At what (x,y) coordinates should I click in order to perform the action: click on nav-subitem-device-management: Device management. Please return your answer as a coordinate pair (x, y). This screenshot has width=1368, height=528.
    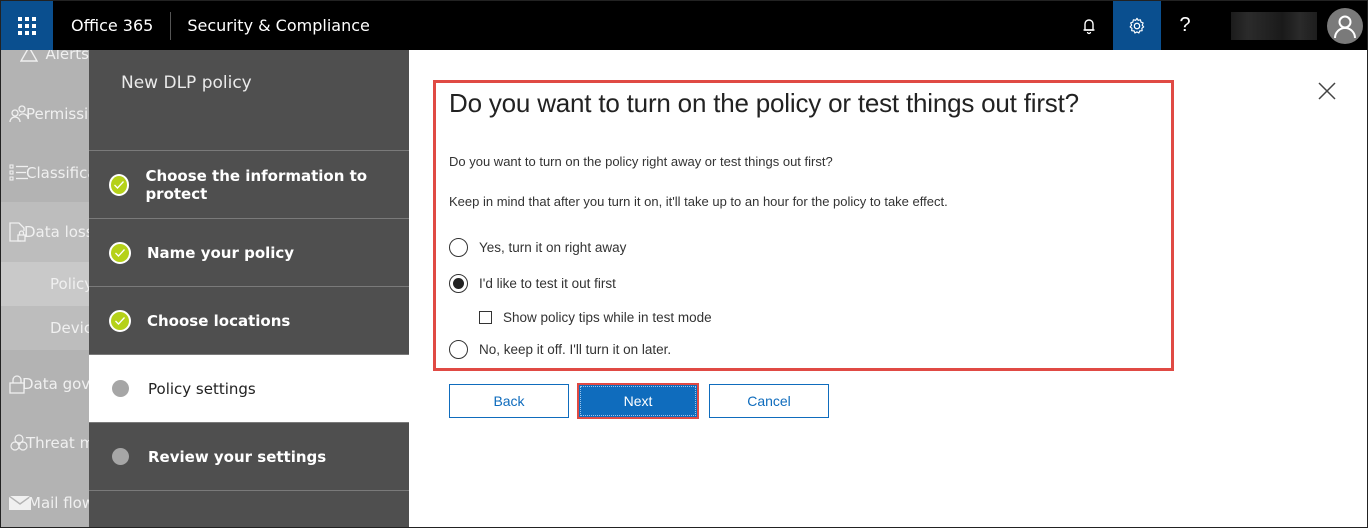
    Looking at the image, I should click on (45, 328).